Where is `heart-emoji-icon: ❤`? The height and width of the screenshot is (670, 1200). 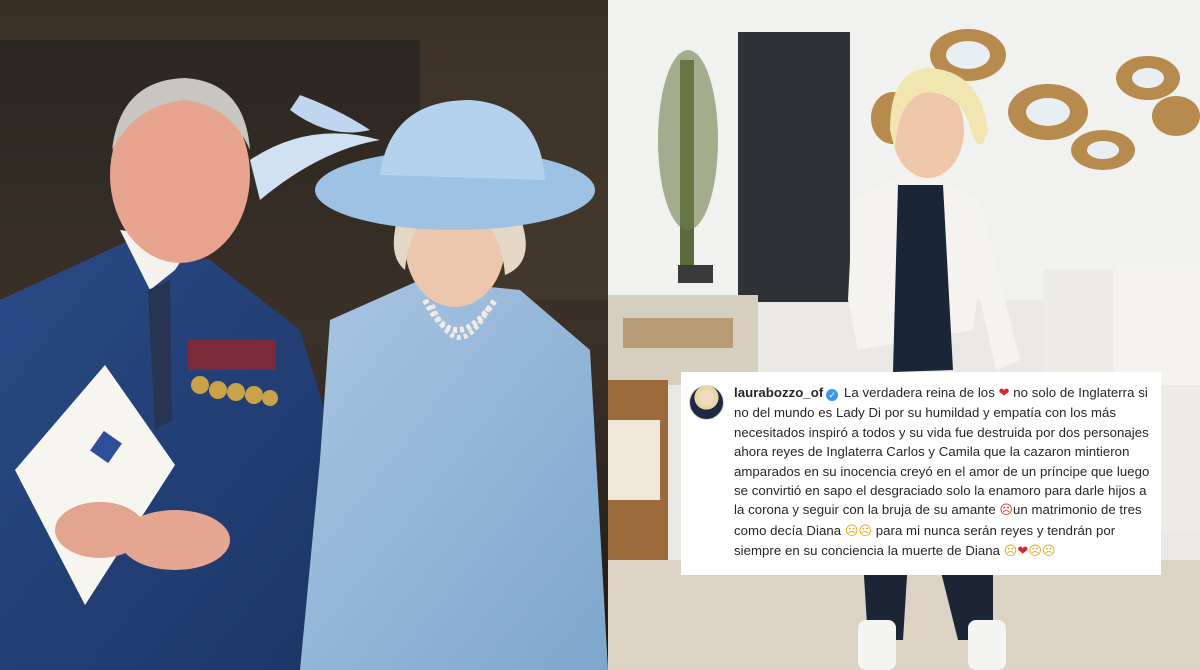
heart-emoji-icon: ❤ is located at coordinates (1004, 393).